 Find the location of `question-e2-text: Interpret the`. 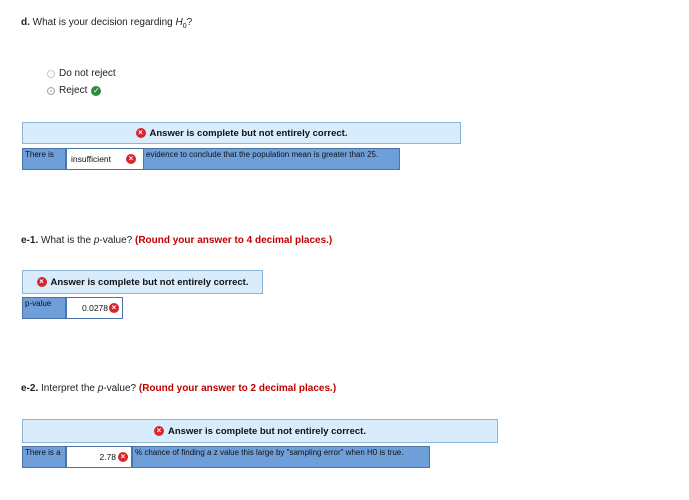

question-e2-text: Interpret the is located at coordinates (69, 388).